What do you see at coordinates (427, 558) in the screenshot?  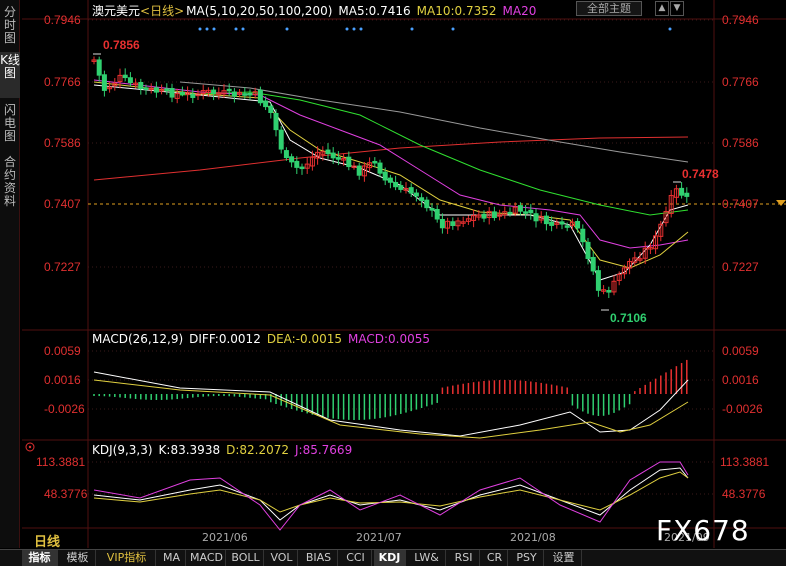 I see `tab-lw: LW&` at bounding box center [427, 558].